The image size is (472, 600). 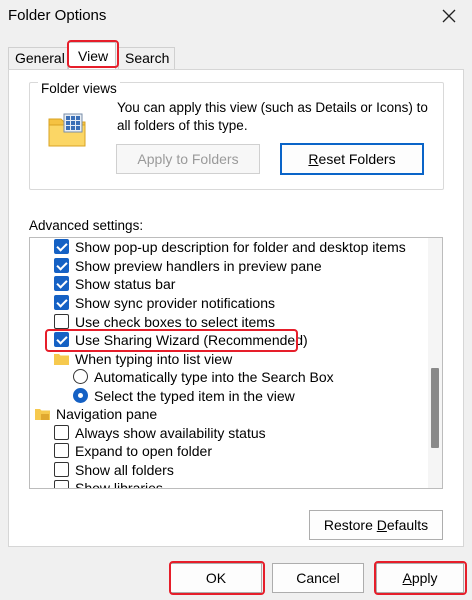 I want to click on reset-folders-button: Reset Folders, so click(x=352, y=159).